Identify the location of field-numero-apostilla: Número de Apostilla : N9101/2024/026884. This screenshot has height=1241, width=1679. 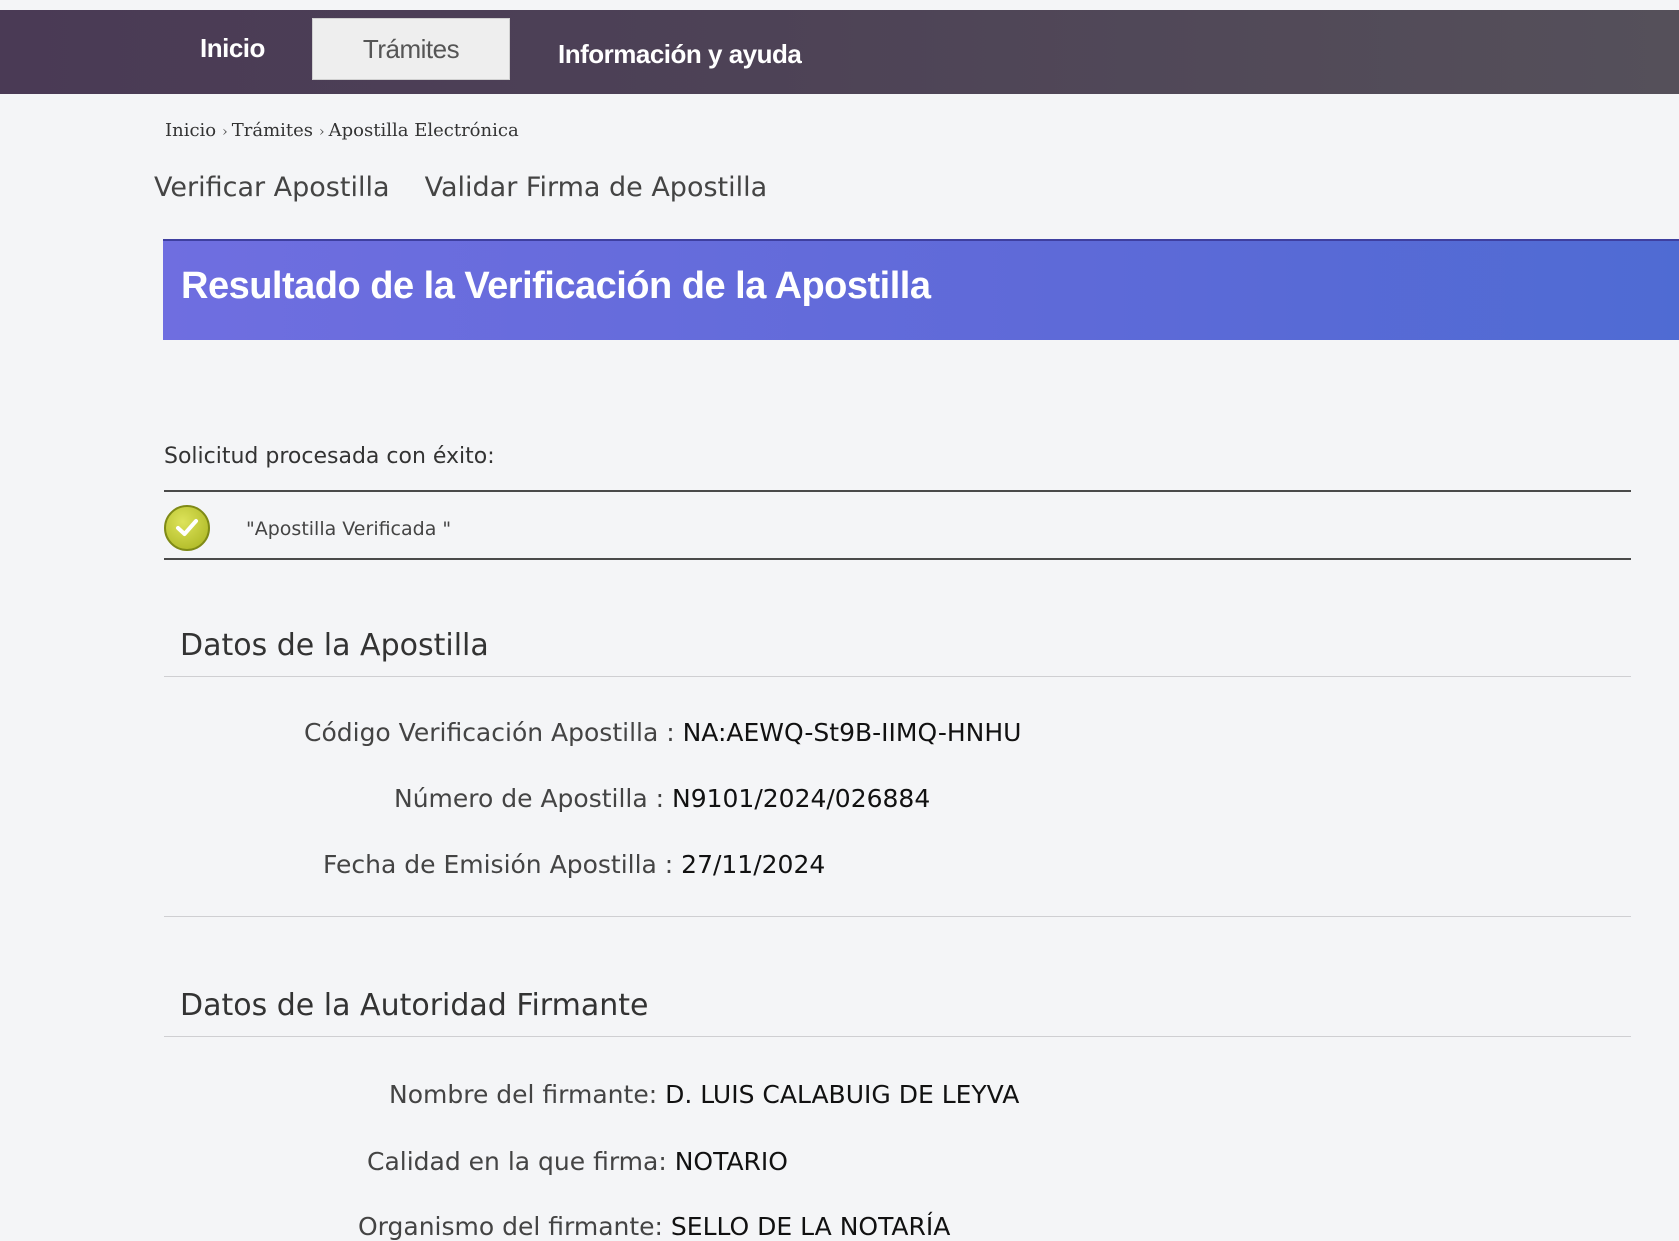
(662, 798).